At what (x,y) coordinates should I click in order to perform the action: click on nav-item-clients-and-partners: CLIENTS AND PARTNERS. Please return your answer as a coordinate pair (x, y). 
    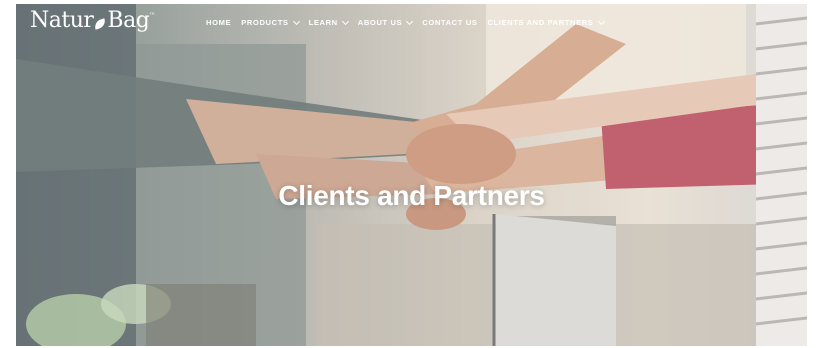
    Looking at the image, I should click on (546, 22).